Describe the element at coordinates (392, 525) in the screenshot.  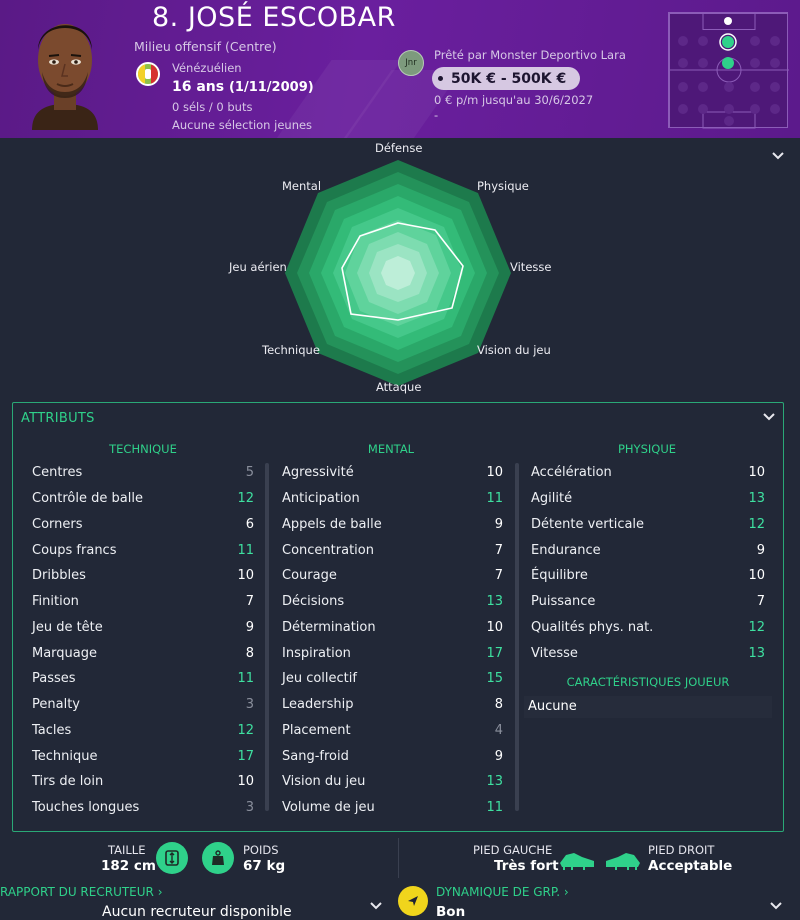
I see `attribute-row: Appels de balle 9` at that location.